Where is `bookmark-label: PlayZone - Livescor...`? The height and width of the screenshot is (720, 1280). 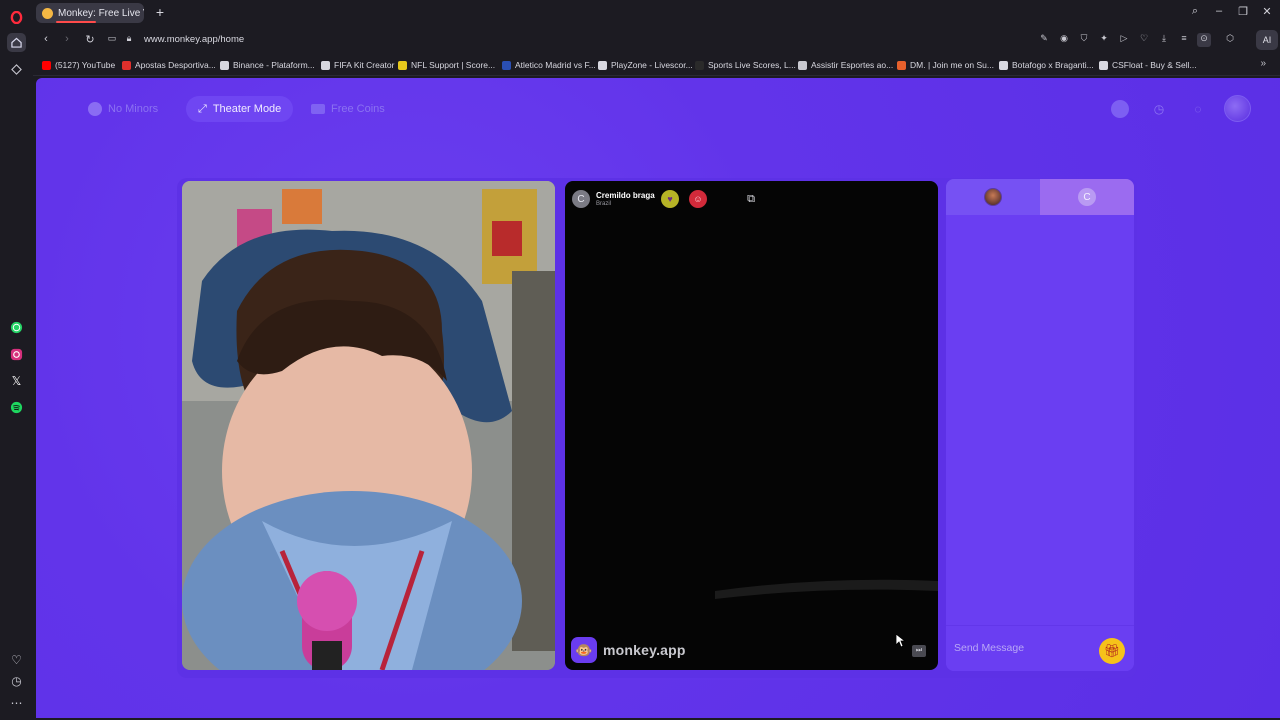
bookmark-label: PlayZone - Livescor... is located at coordinates (652, 65).